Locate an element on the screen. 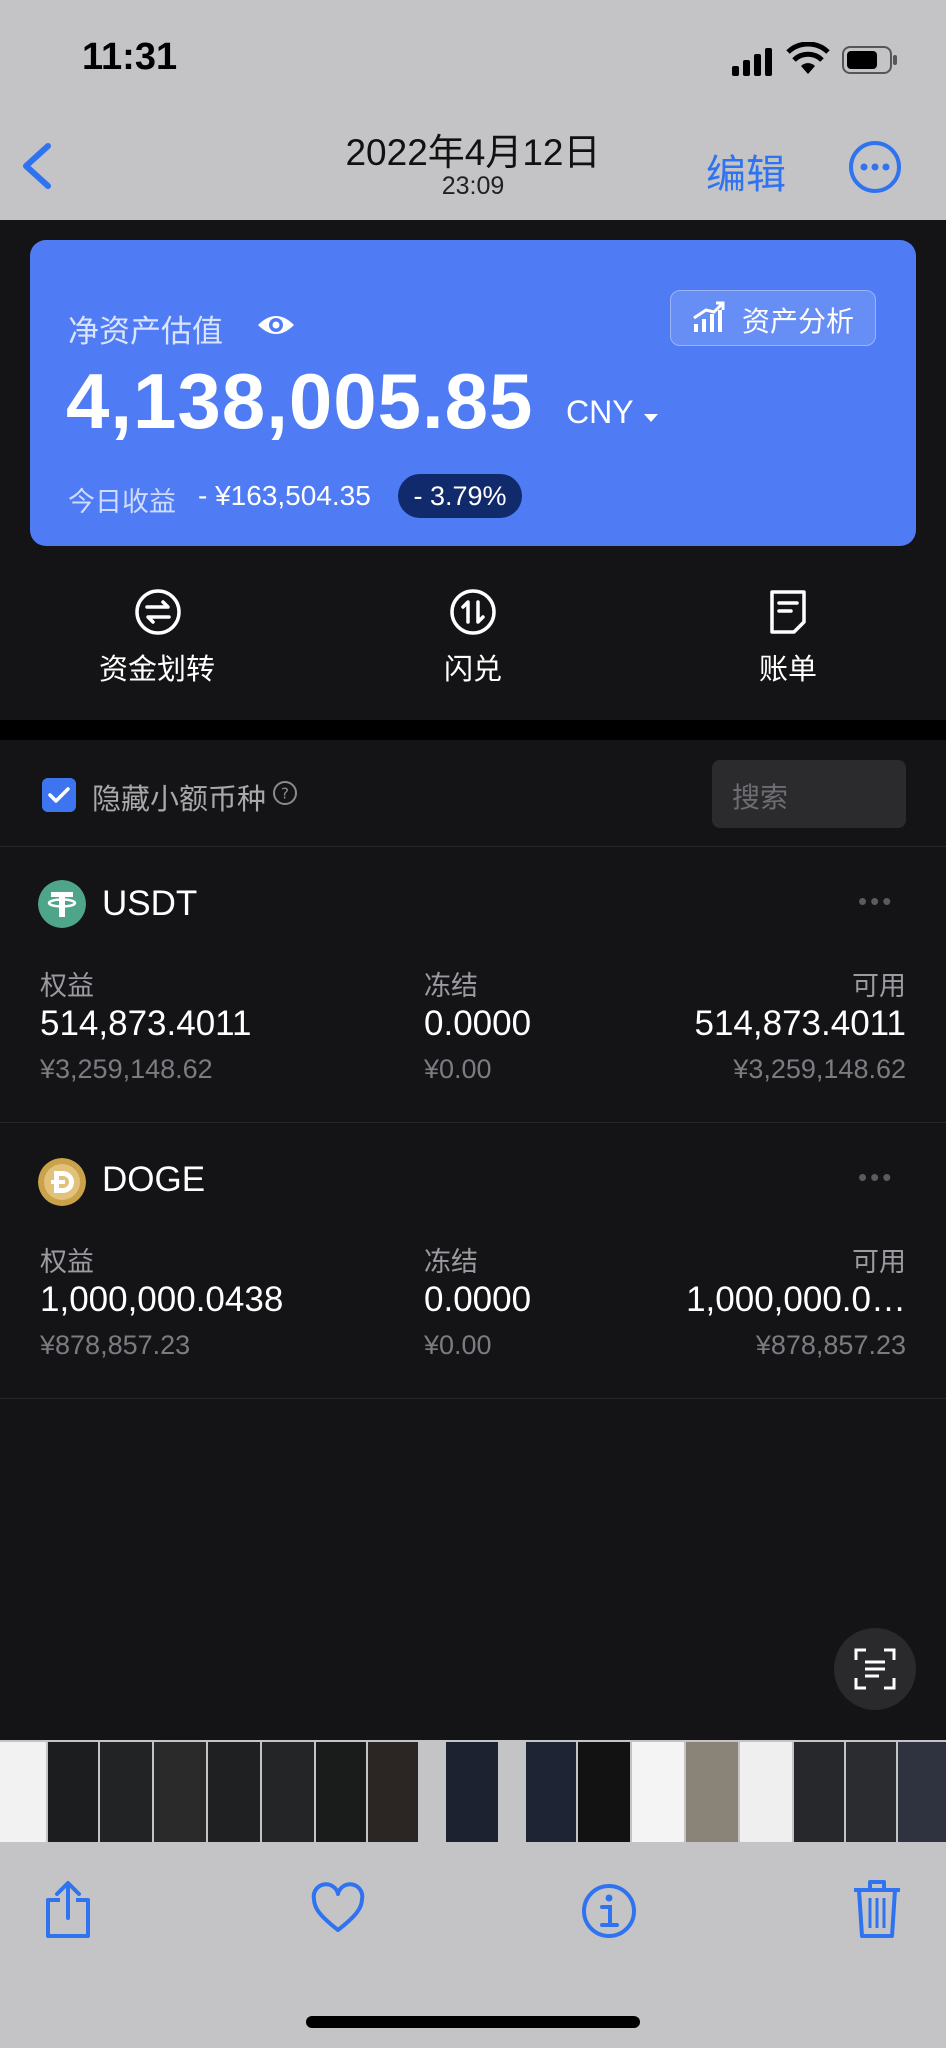 This screenshot has height=2048, width=946. available-cny: ¥3,259,148.62 is located at coordinates (819, 1069).